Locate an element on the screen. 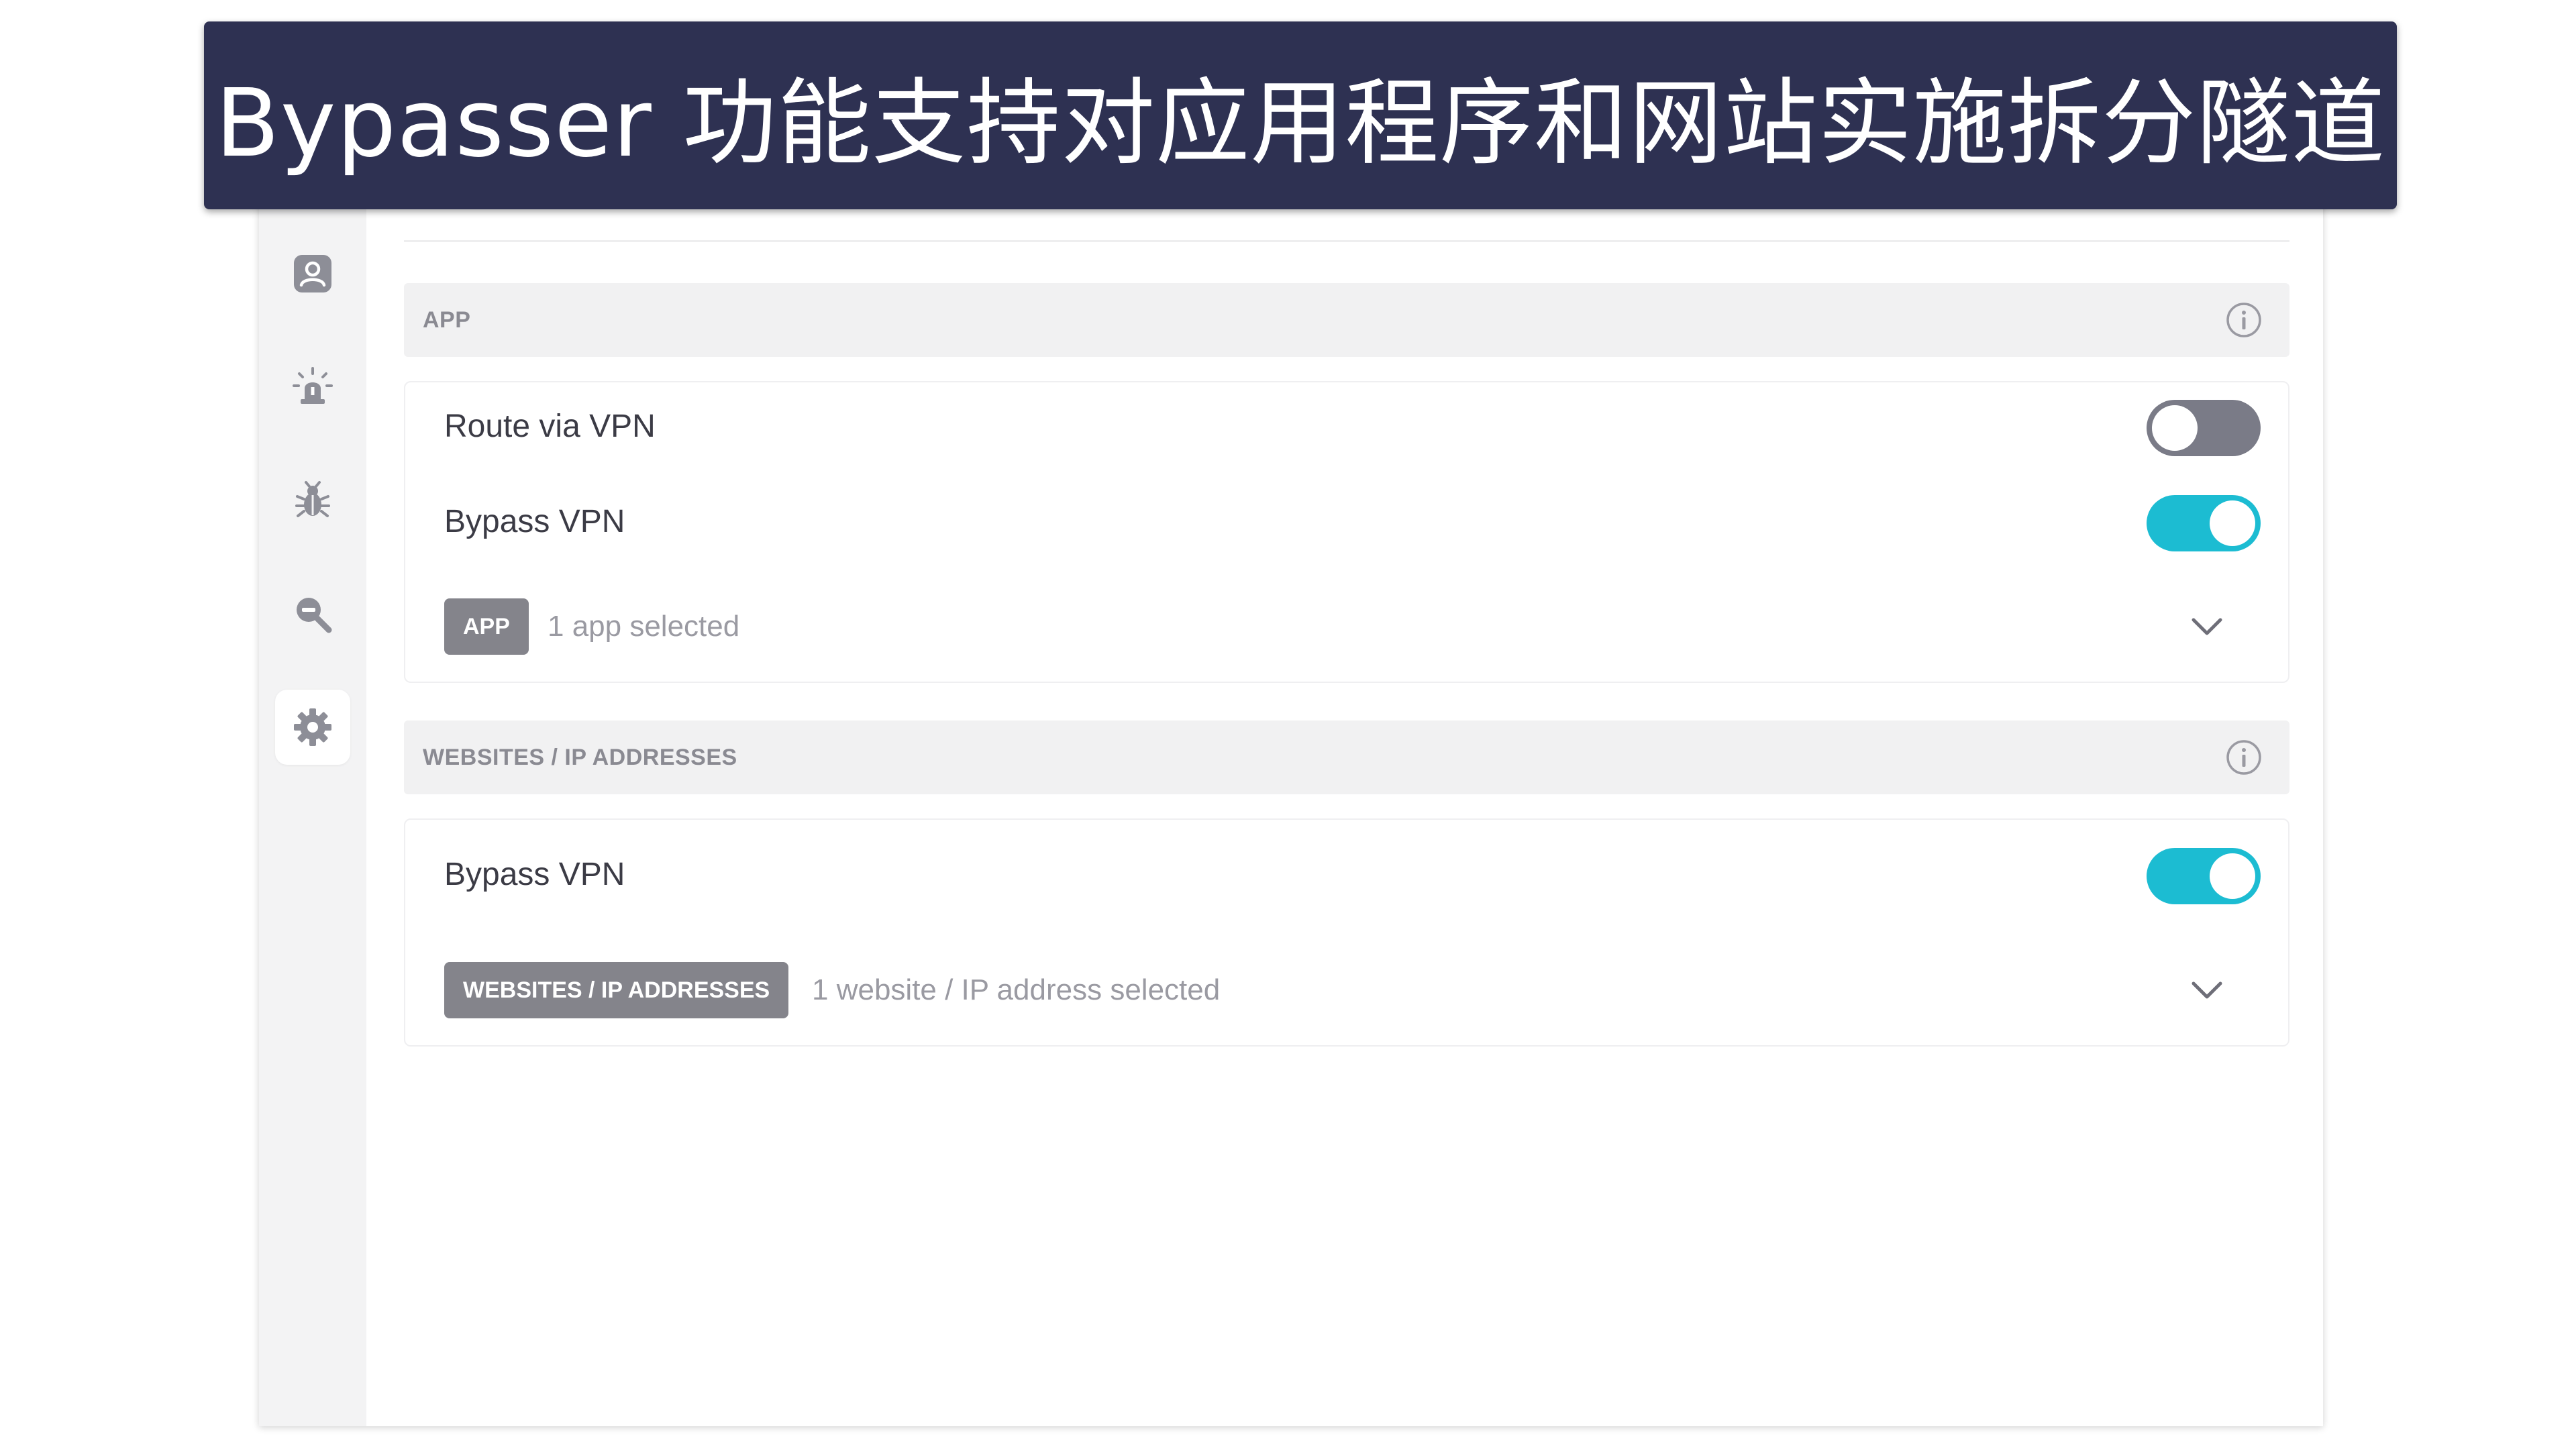 This screenshot has width=2576, height=1443. websites-section-title: WEBSITES / IP ADDRESSES is located at coordinates (580, 758).